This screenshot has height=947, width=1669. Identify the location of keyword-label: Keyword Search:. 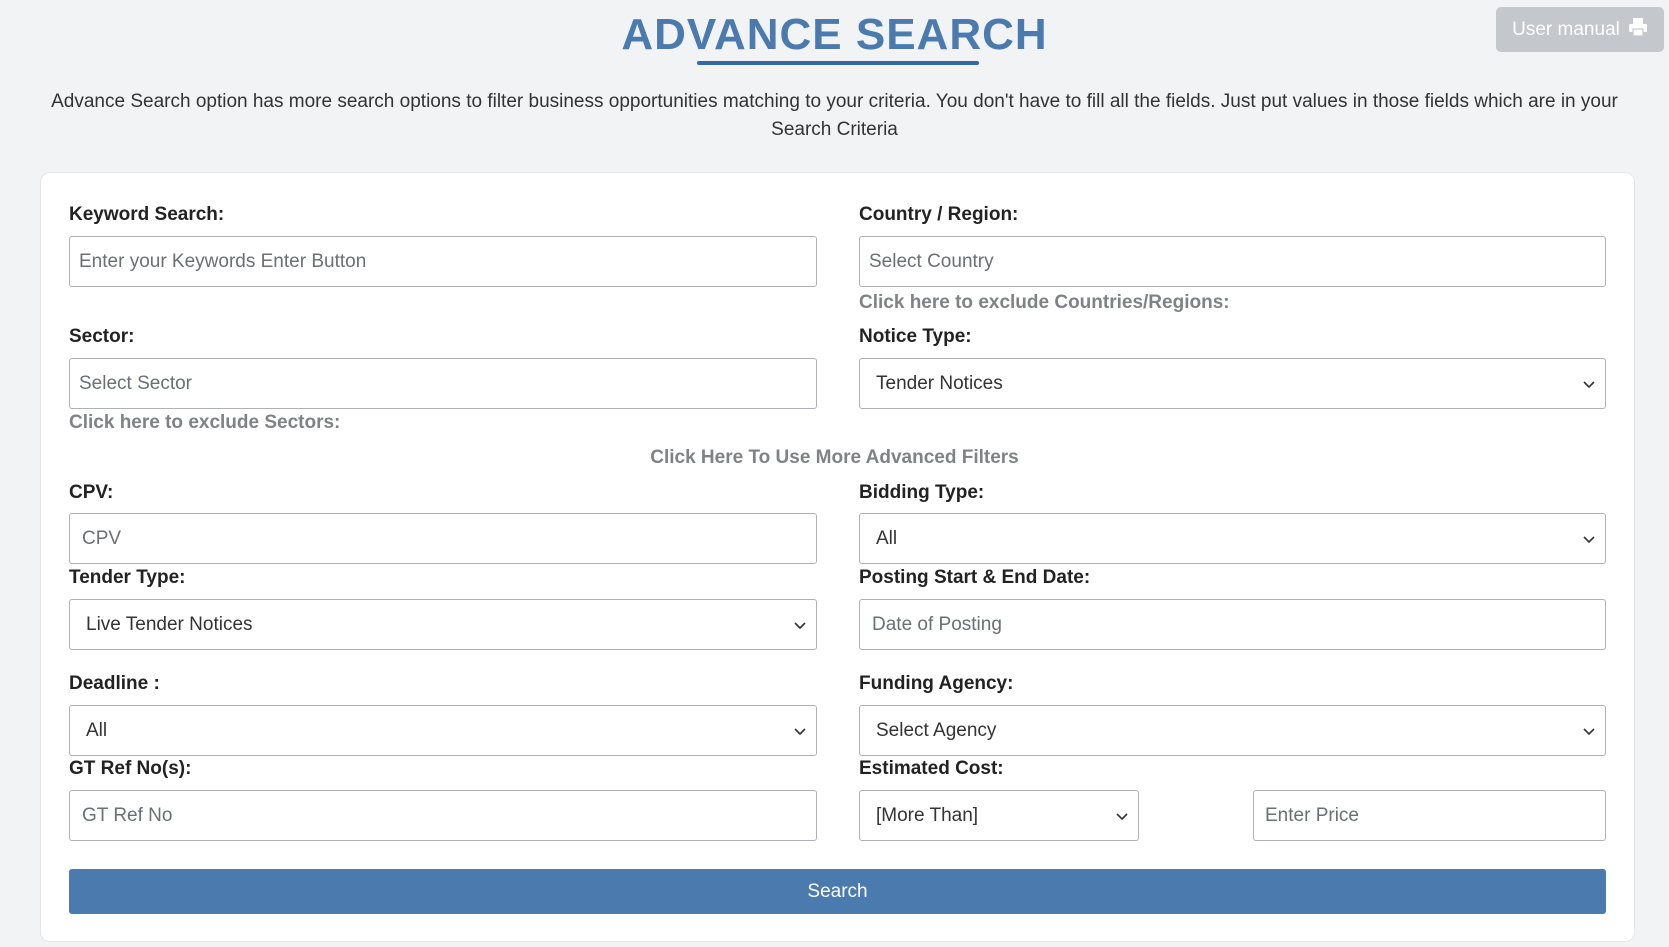
(147, 214).